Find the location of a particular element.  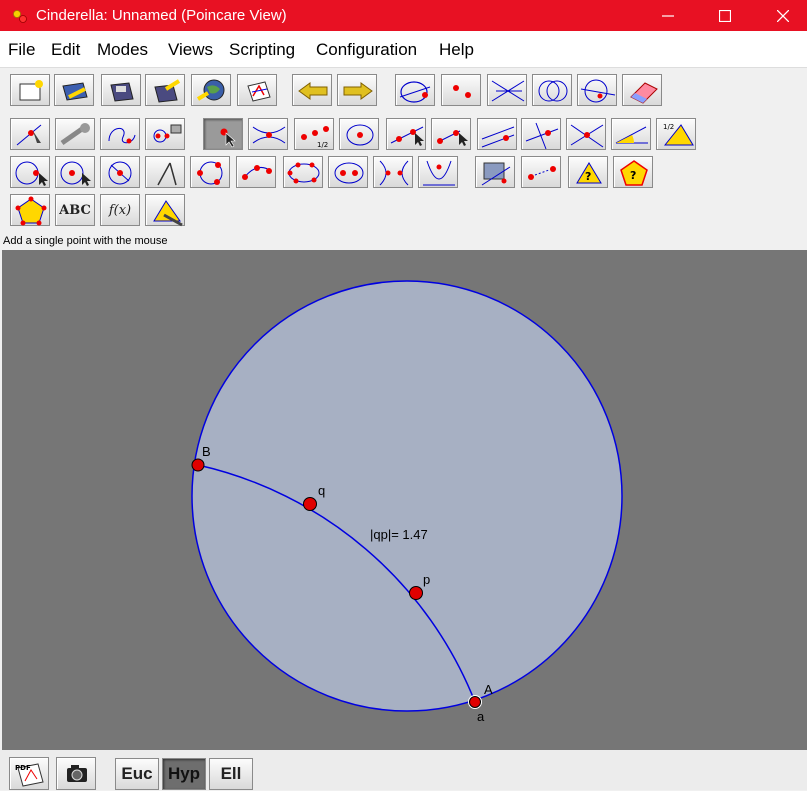

polygon-info-tool: ? is located at coordinates (588, 172).